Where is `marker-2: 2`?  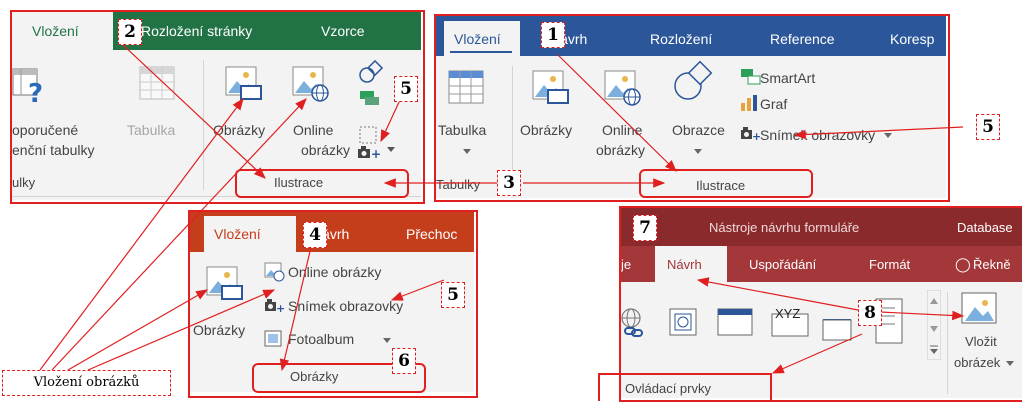 marker-2: 2 is located at coordinates (130, 32).